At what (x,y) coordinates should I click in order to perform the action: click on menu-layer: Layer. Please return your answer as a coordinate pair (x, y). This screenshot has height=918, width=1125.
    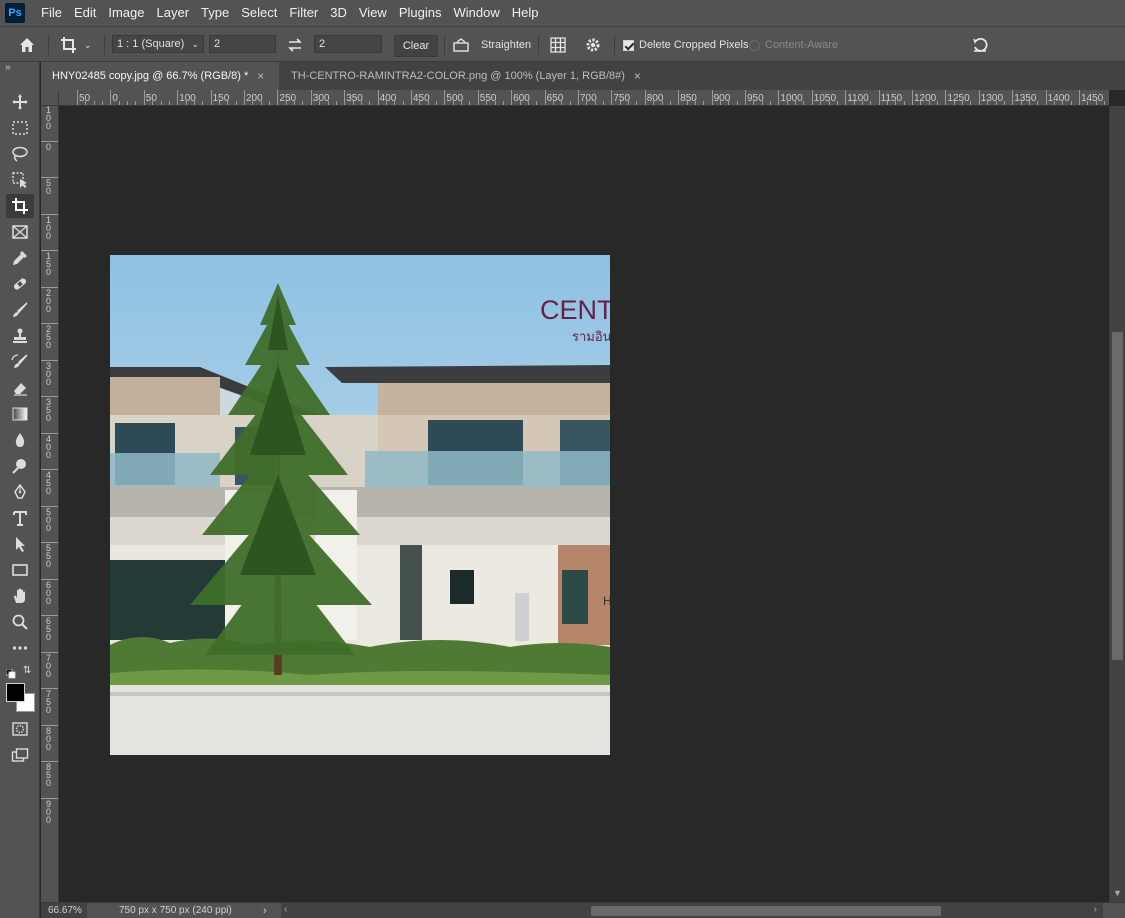
    Looking at the image, I should click on (173, 13).